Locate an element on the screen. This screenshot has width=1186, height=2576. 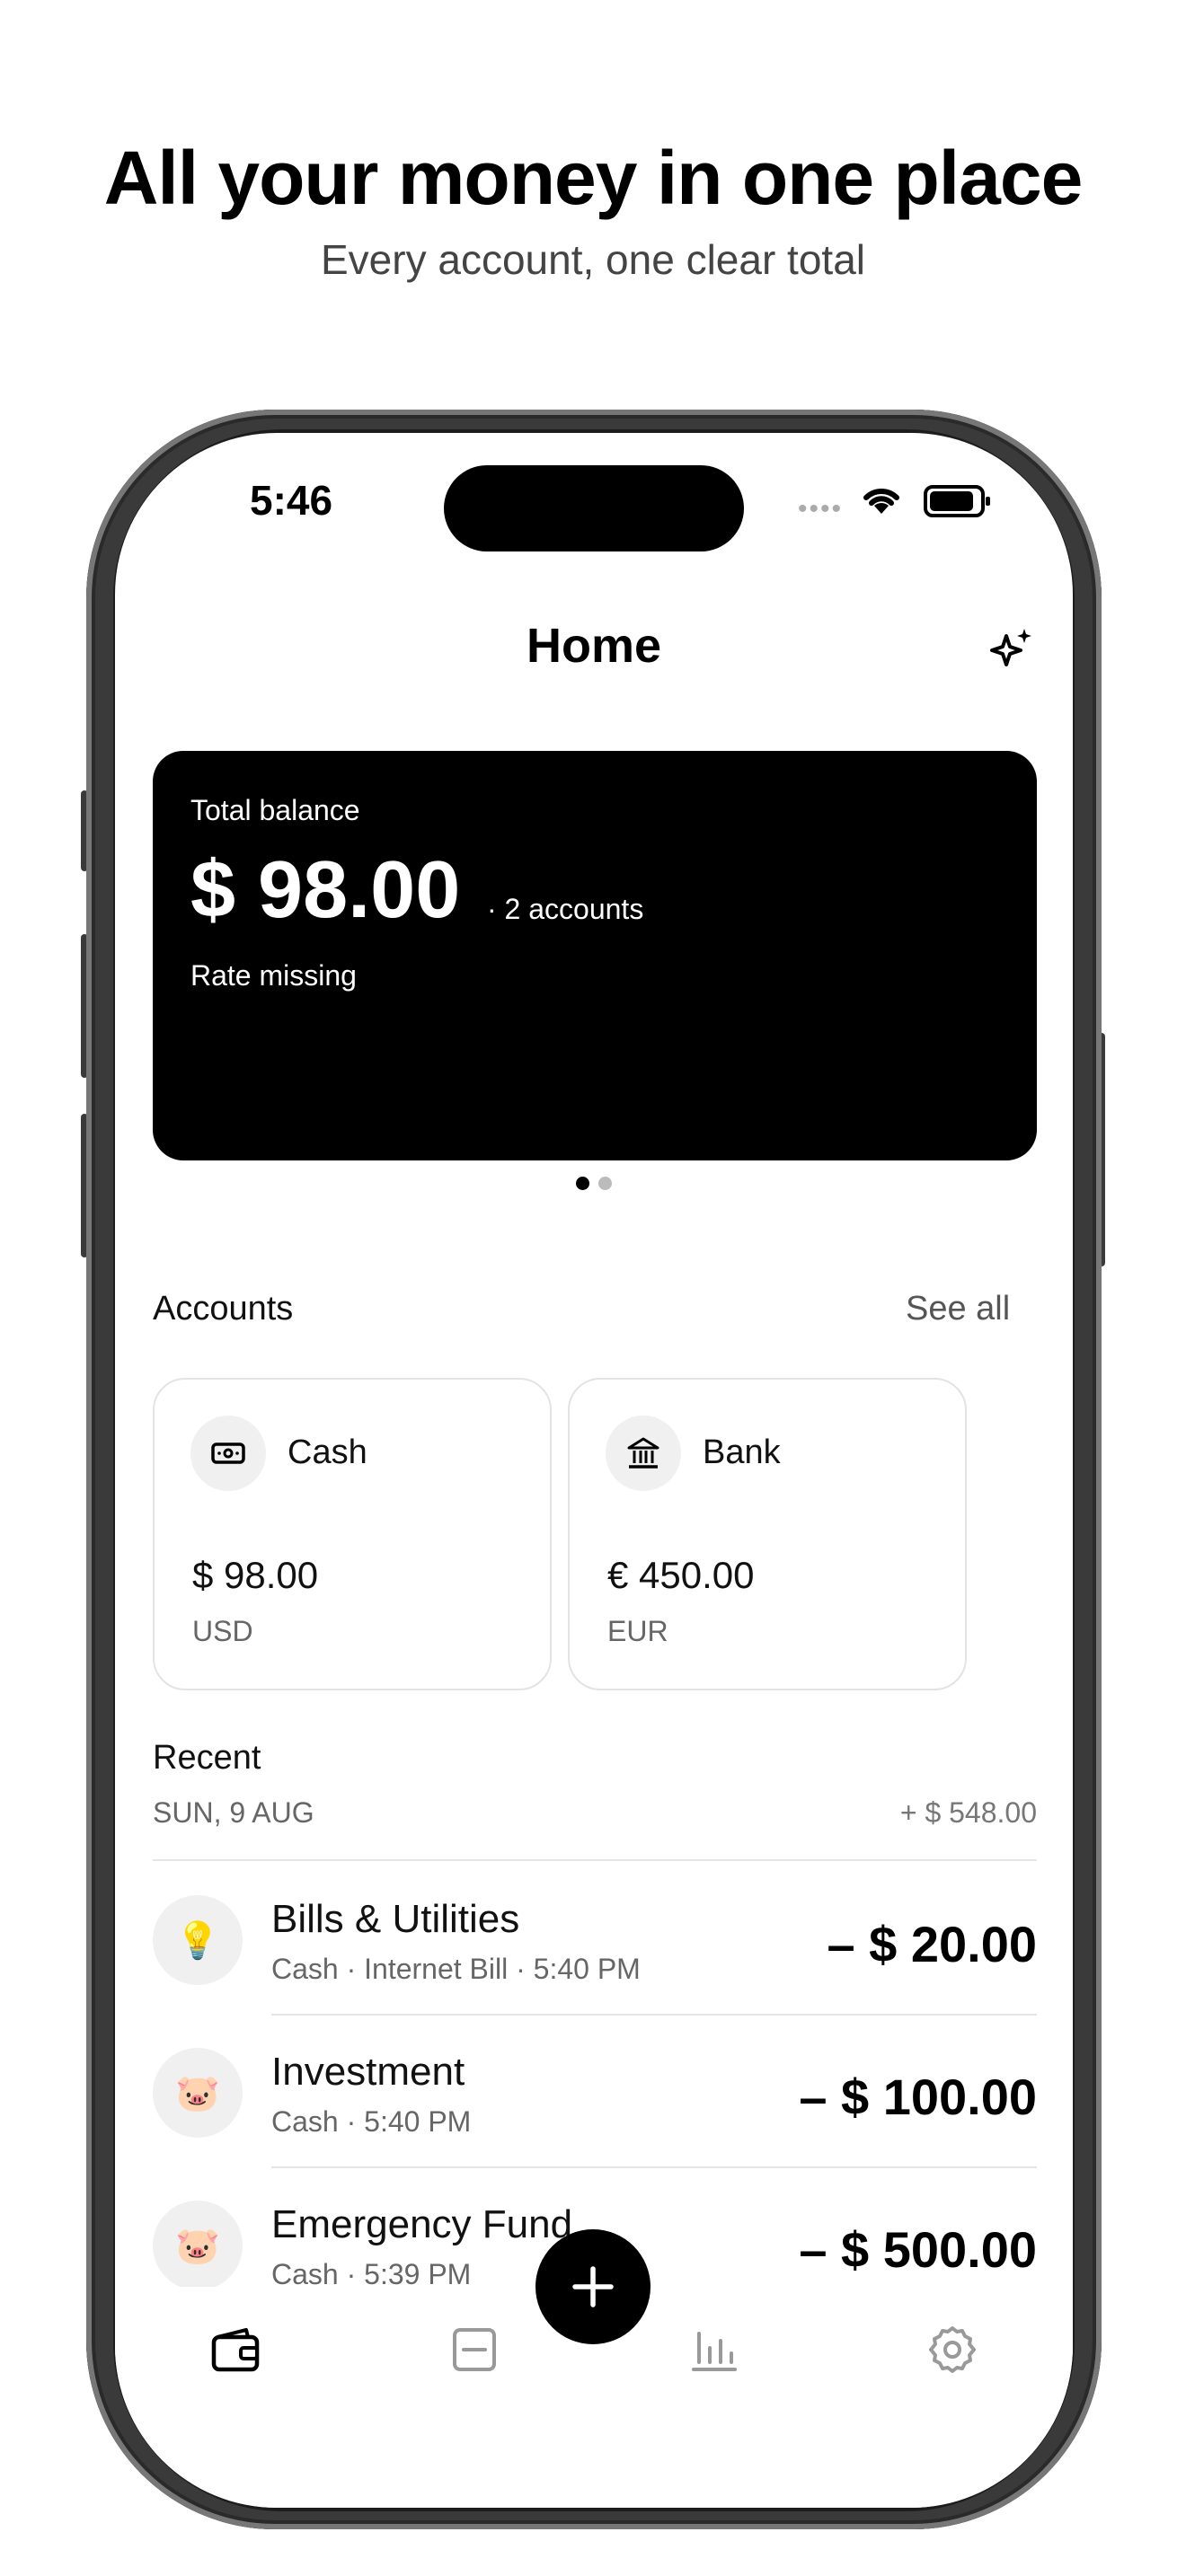
balance-label: Total balance is located at coordinates (275, 810).